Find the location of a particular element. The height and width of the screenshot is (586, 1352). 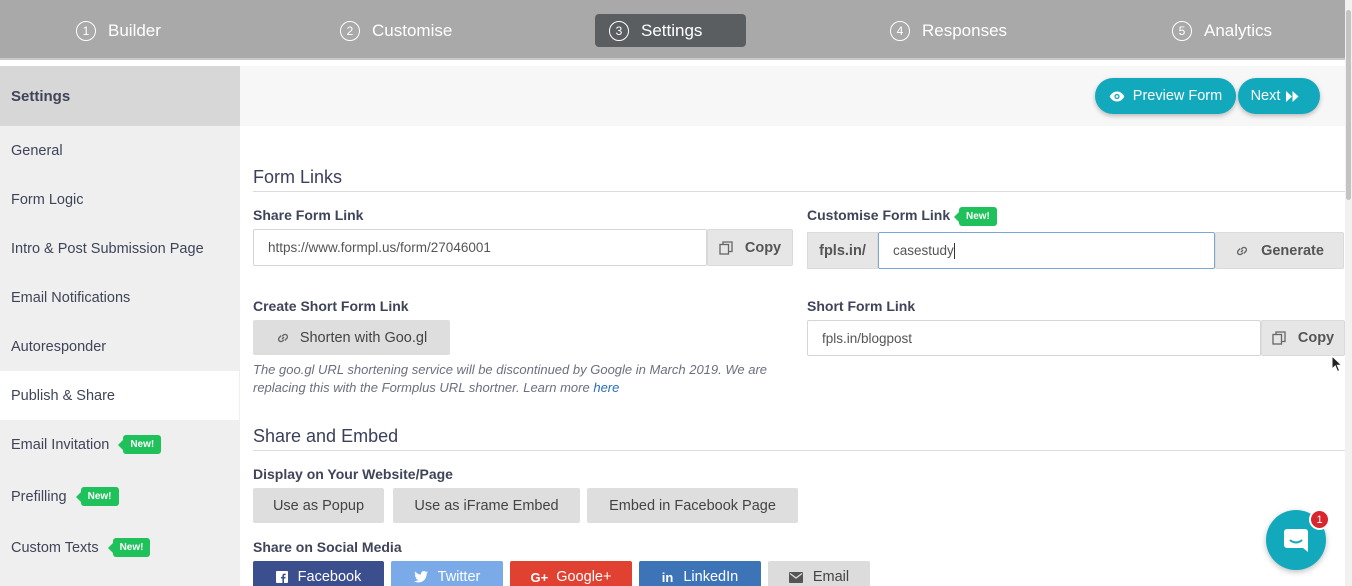

sidebar-item-label: Email Invitation is located at coordinates (60, 444).